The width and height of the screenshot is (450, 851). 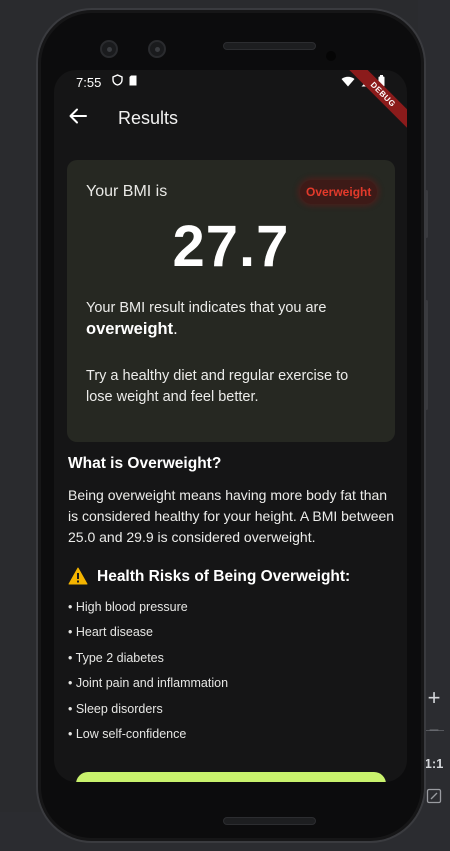 I want to click on proximity-sensor, so click(x=331, y=56).